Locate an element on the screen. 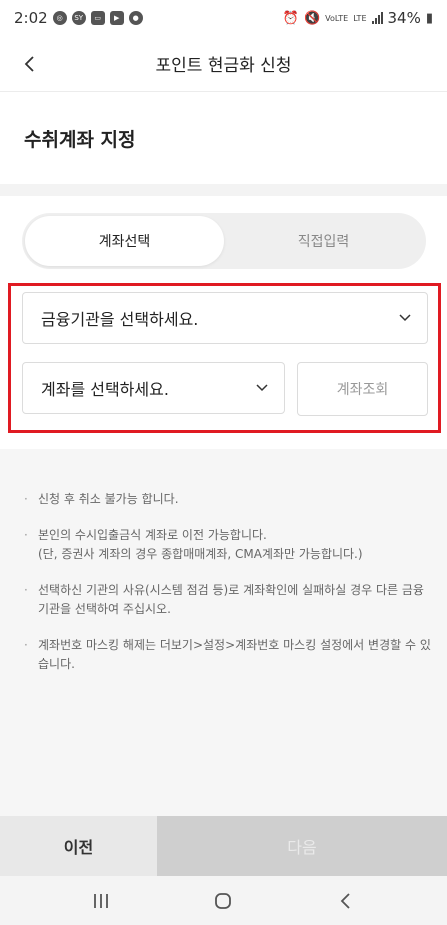 This screenshot has width=447, height=925. app-notification-icon: SY is located at coordinates (78, 18).